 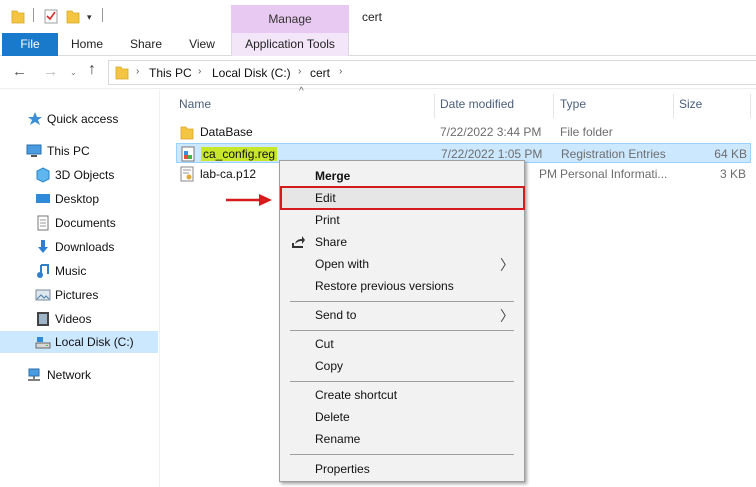 I want to click on tab-home: Home, so click(x=87, y=44).